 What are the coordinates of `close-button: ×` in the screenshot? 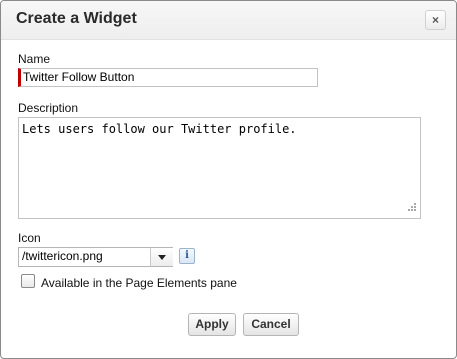 It's located at (435, 20).